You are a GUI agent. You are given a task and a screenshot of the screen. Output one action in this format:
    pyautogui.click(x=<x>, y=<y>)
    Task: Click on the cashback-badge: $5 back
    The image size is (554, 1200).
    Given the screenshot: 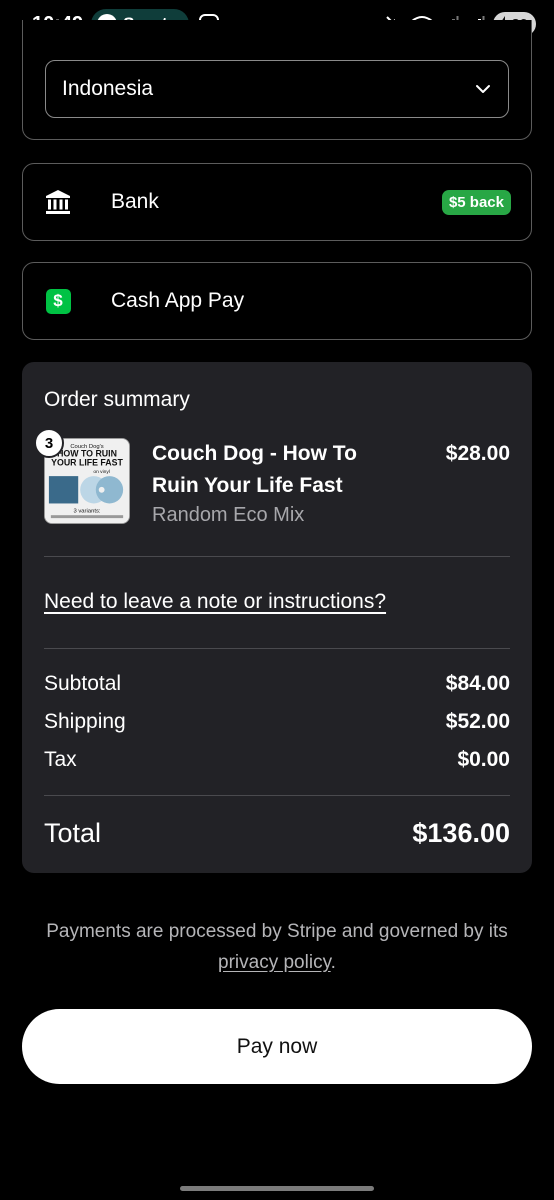 What is the action you would take?
    pyautogui.click(x=476, y=202)
    